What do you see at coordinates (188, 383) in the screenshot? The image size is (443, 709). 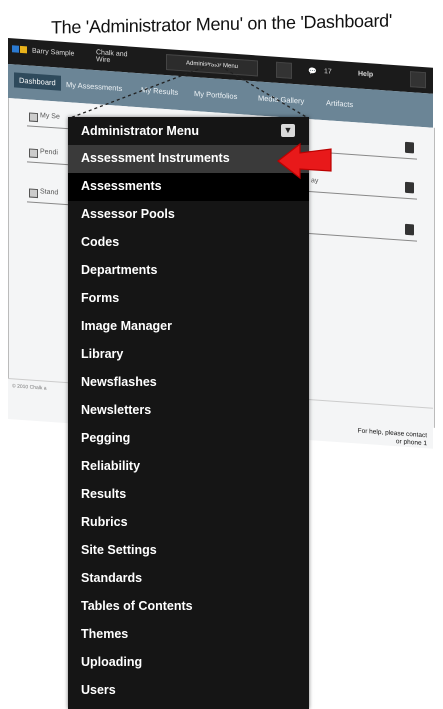 I see `menu-item-newsflashes: Newsflashes` at bounding box center [188, 383].